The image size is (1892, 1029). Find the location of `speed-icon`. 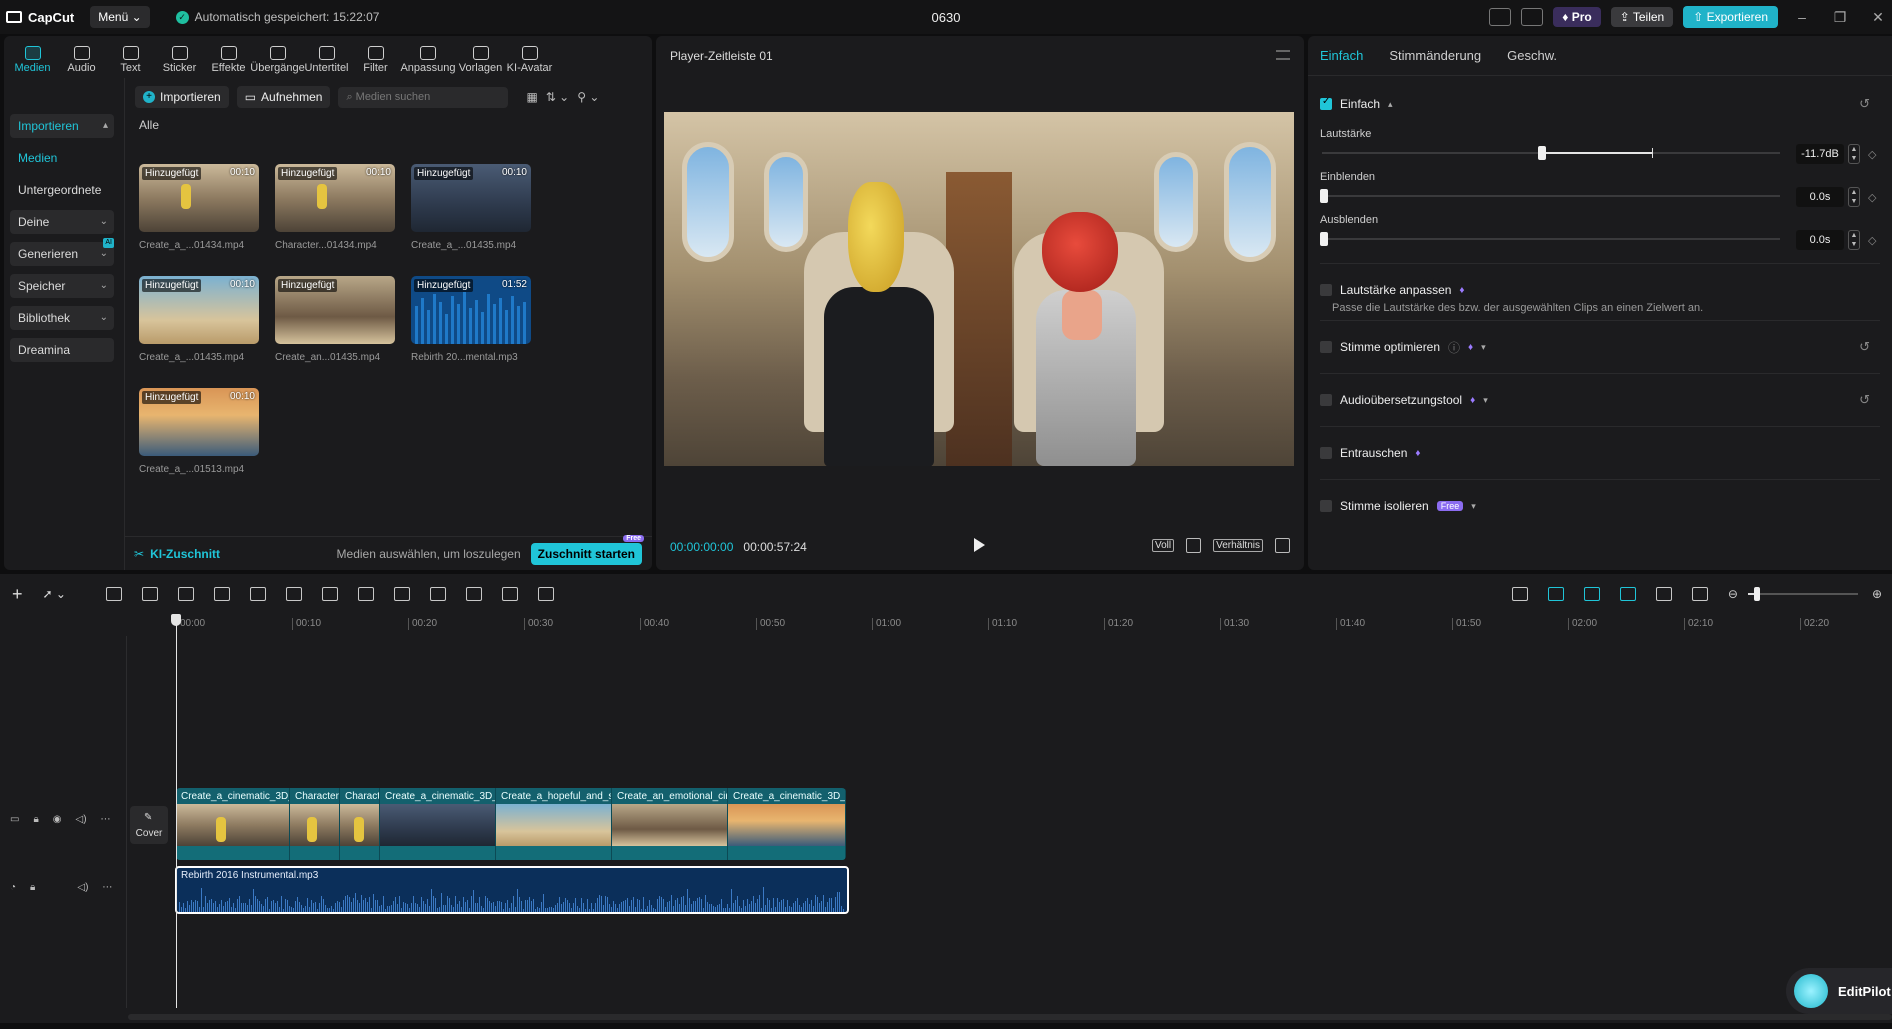

speed-icon is located at coordinates (437, 594).